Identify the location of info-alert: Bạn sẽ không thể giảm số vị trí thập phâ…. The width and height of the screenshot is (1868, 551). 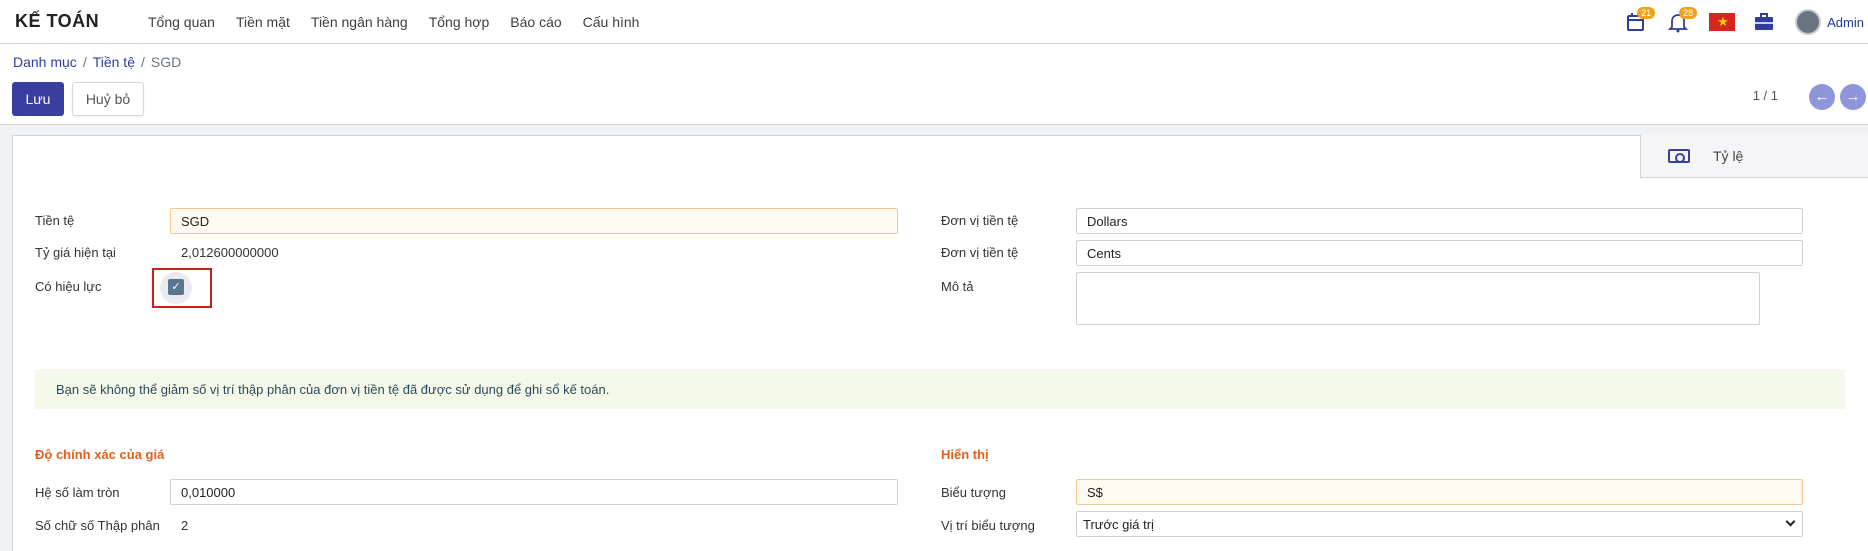
(940, 389).